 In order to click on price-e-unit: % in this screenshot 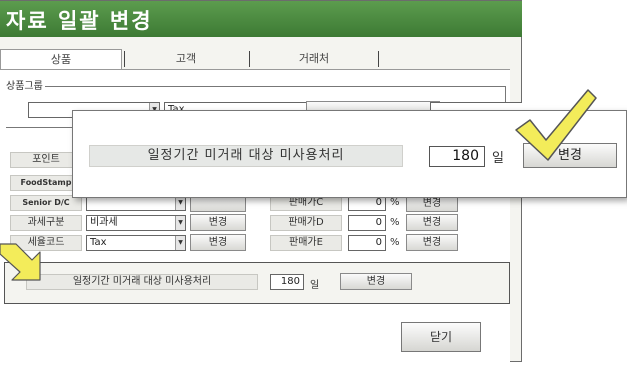, I will do `click(395, 242)`.